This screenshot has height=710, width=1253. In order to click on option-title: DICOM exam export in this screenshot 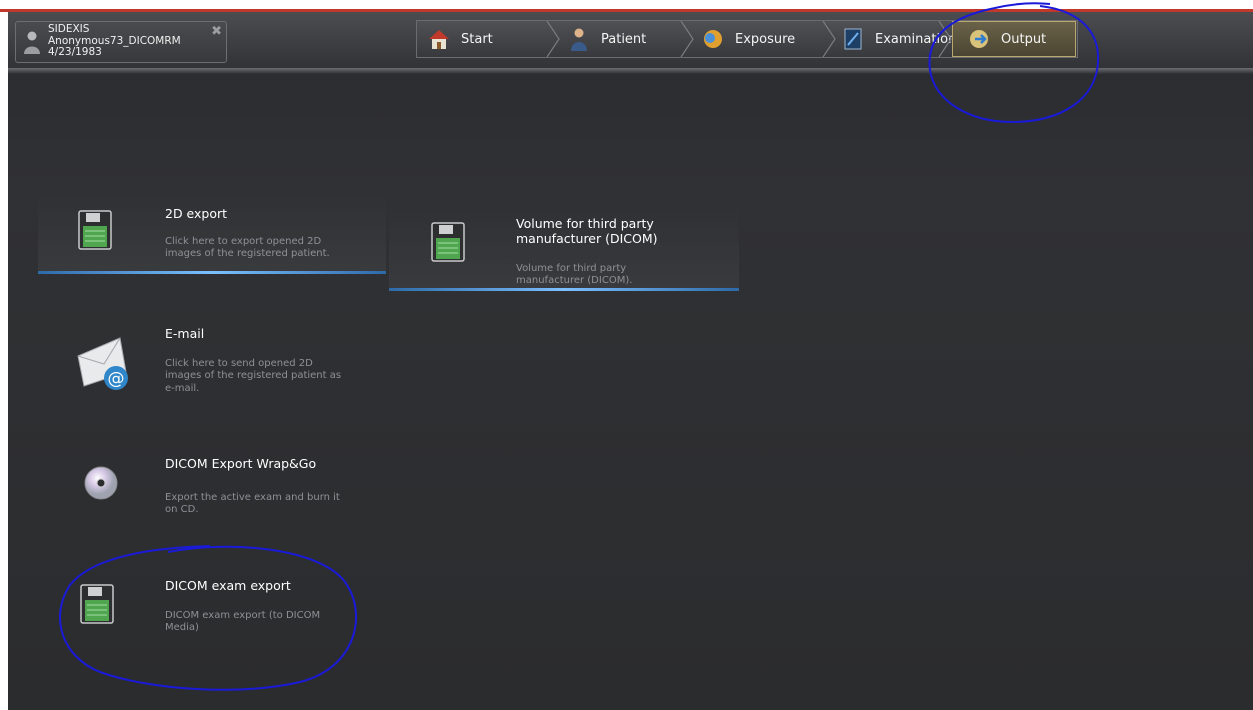, I will do `click(228, 585)`.